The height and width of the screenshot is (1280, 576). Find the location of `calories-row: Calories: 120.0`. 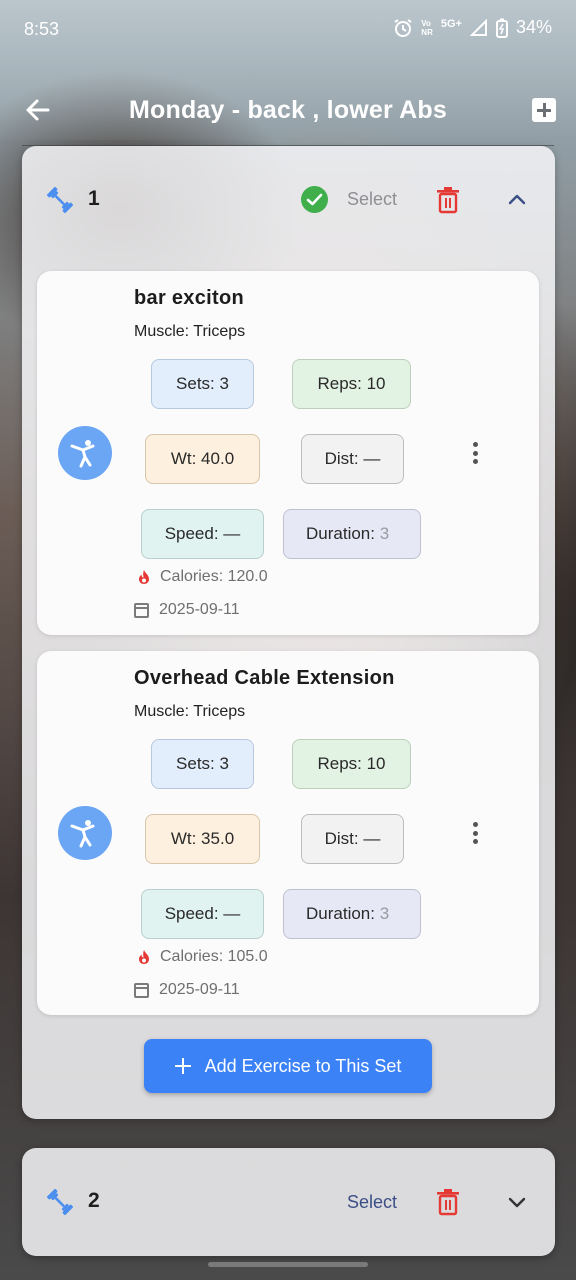

calories-row: Calories: 120.0 is located at coordinates (202, 577).